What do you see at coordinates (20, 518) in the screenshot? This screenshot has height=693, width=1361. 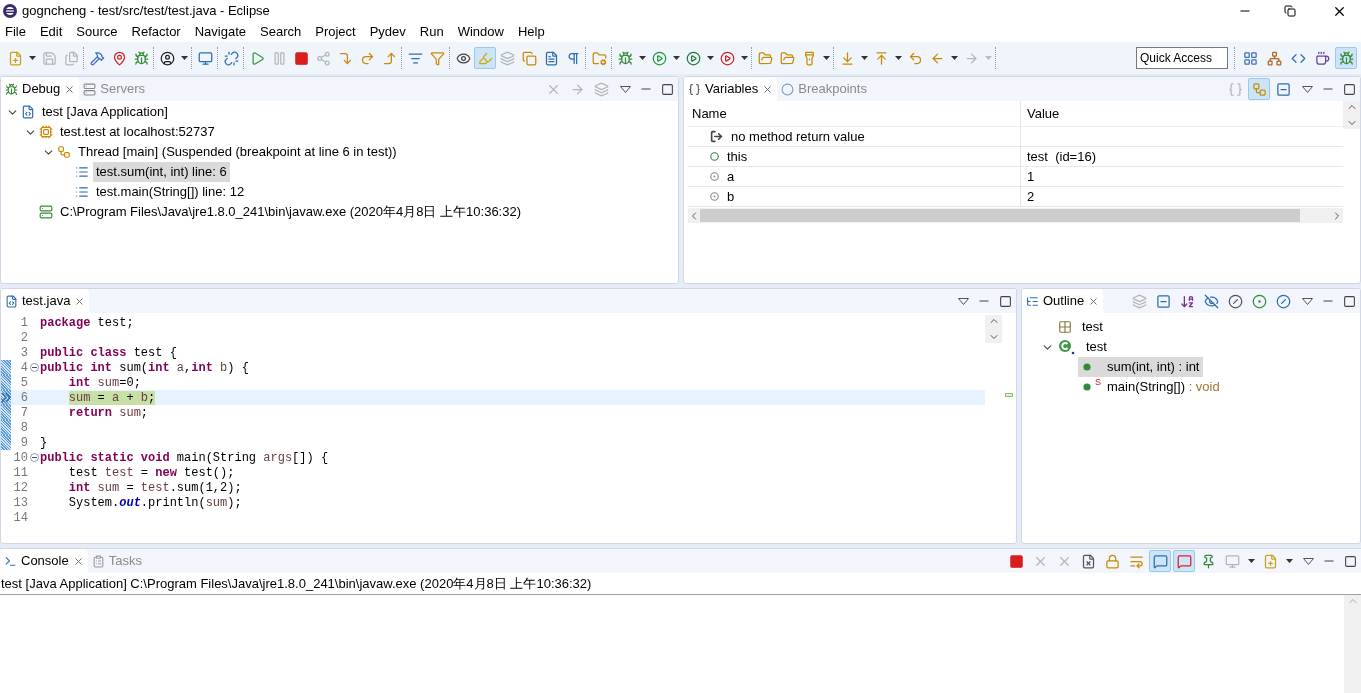 I see `line-number: 14` at bounding box center [20, 518].